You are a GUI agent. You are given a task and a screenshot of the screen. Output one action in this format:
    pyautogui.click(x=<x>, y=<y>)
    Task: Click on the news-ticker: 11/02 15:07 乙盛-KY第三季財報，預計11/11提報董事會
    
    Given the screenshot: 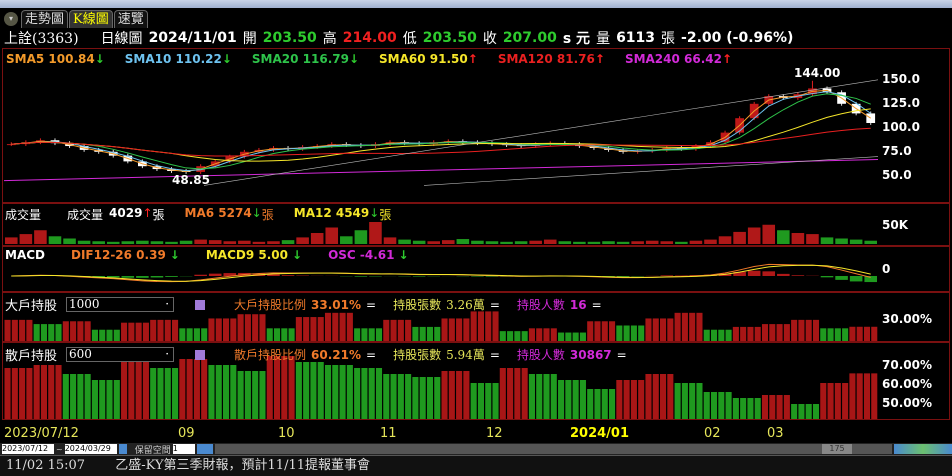 What is the action you would take?
    pyautogui.click(x=476, y=465)
    